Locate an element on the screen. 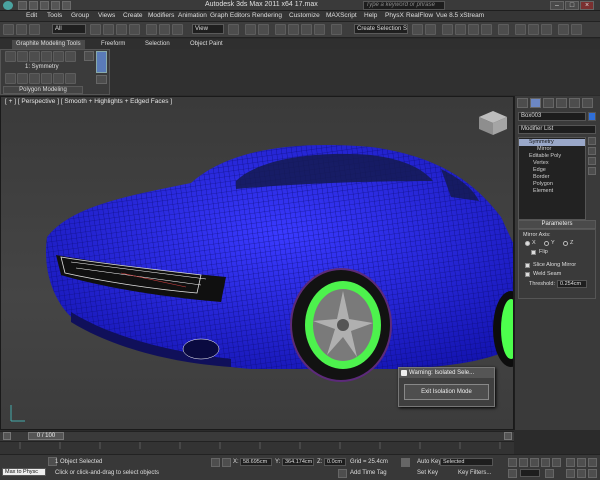 The width and height of the screenshot is (600, 480). selection-lock-icon is located at coordinates (215, 462).